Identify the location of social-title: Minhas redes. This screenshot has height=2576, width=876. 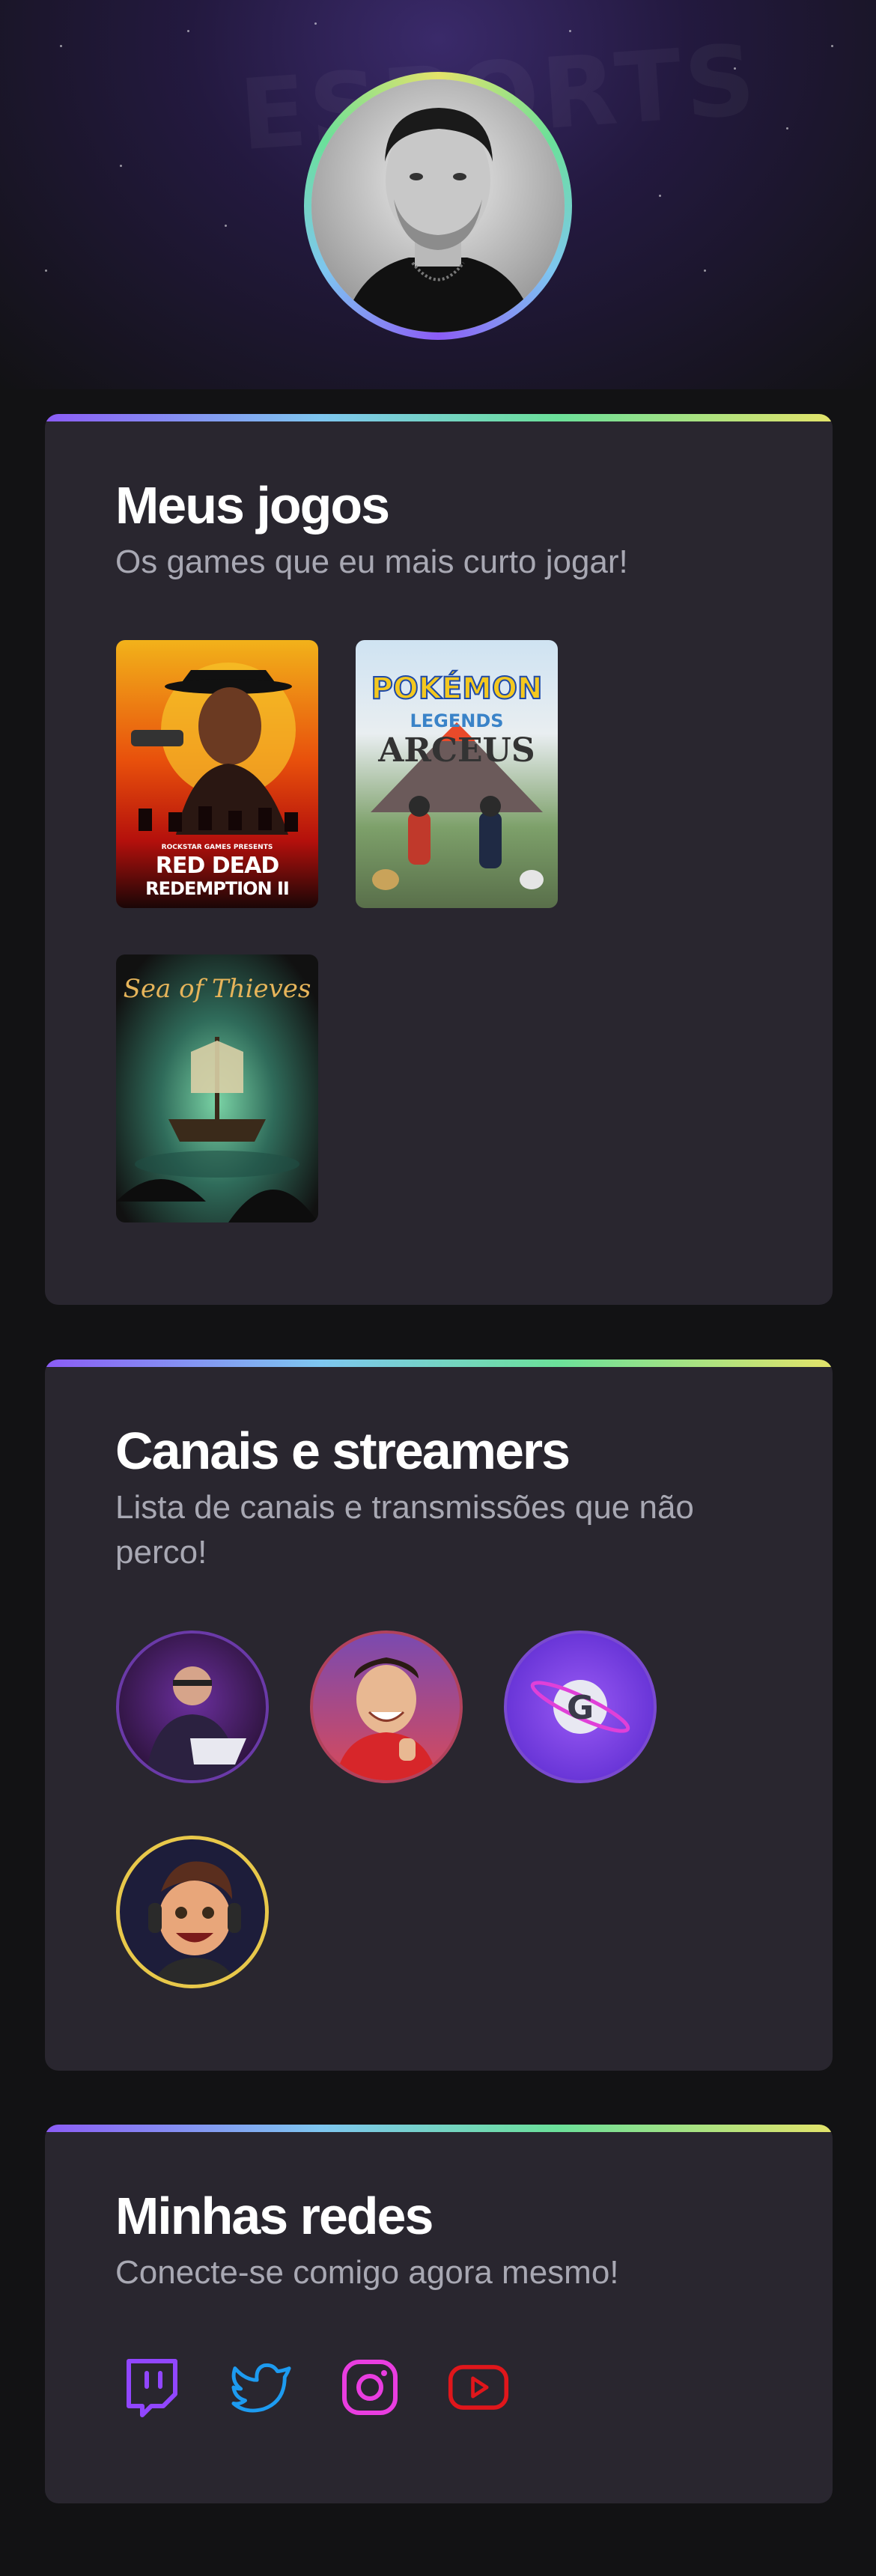
(274, 2216).